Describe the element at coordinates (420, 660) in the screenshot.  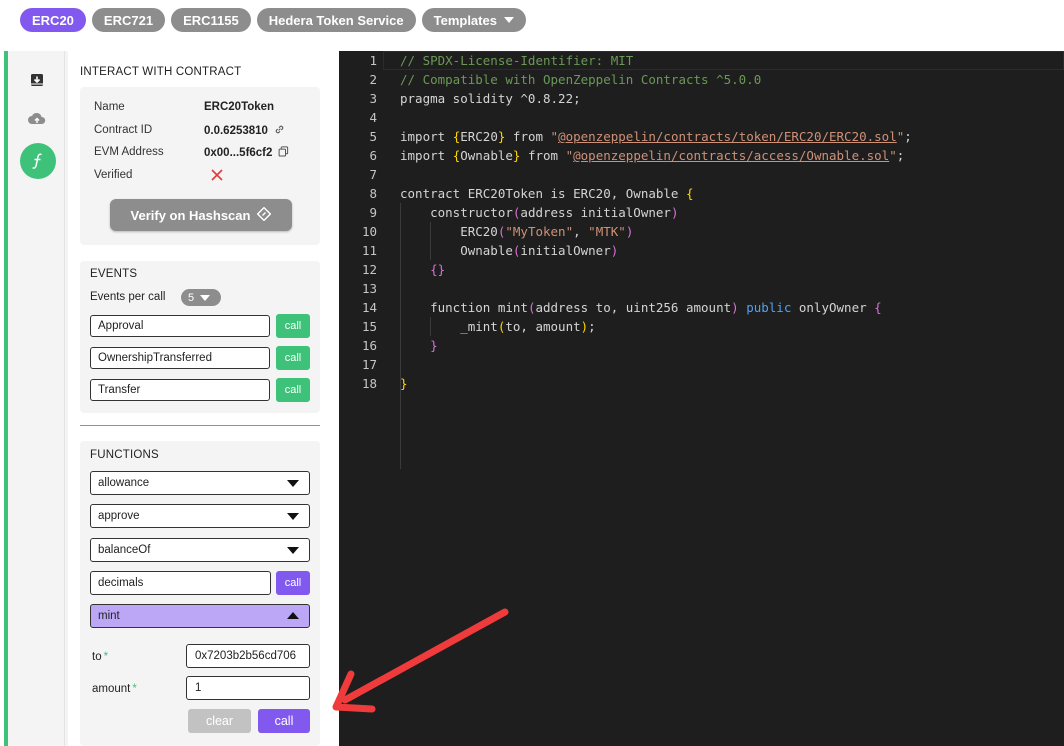
I see `annotation-arrow` at that location.